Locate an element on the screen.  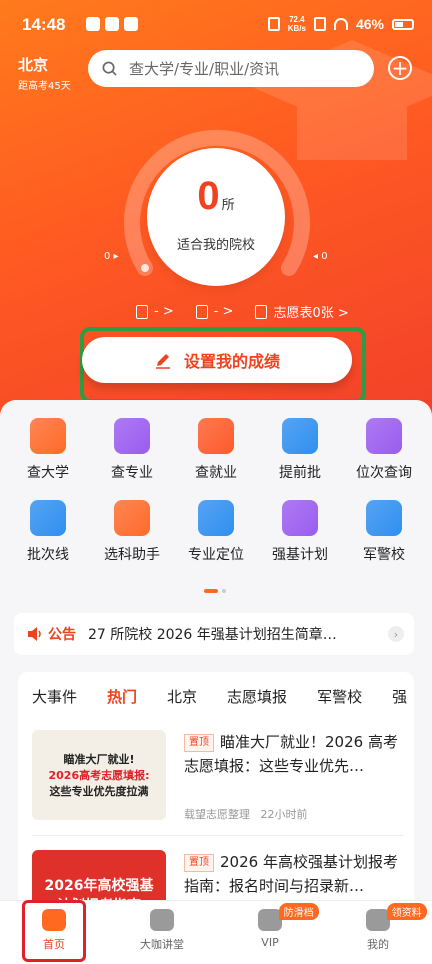
feature-briefcase: 查就业 is located at coordinates (216, 450).